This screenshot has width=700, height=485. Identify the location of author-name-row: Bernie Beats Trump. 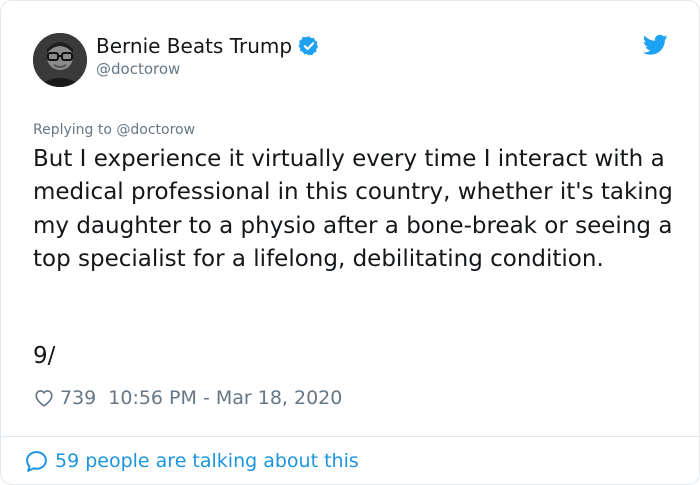
(208, 46).